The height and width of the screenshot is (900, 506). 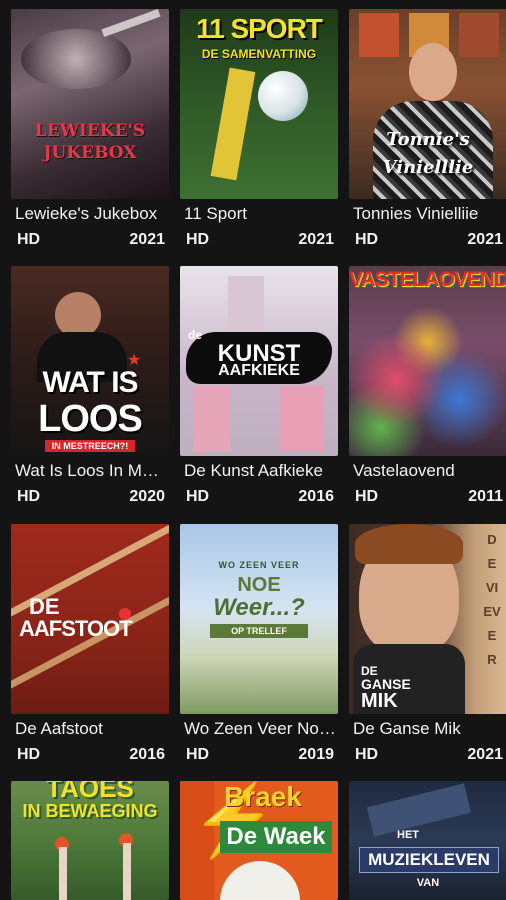 I want to click on video-card: HET MUZIEKLEVEN VAN, so click(x=427, y=840).